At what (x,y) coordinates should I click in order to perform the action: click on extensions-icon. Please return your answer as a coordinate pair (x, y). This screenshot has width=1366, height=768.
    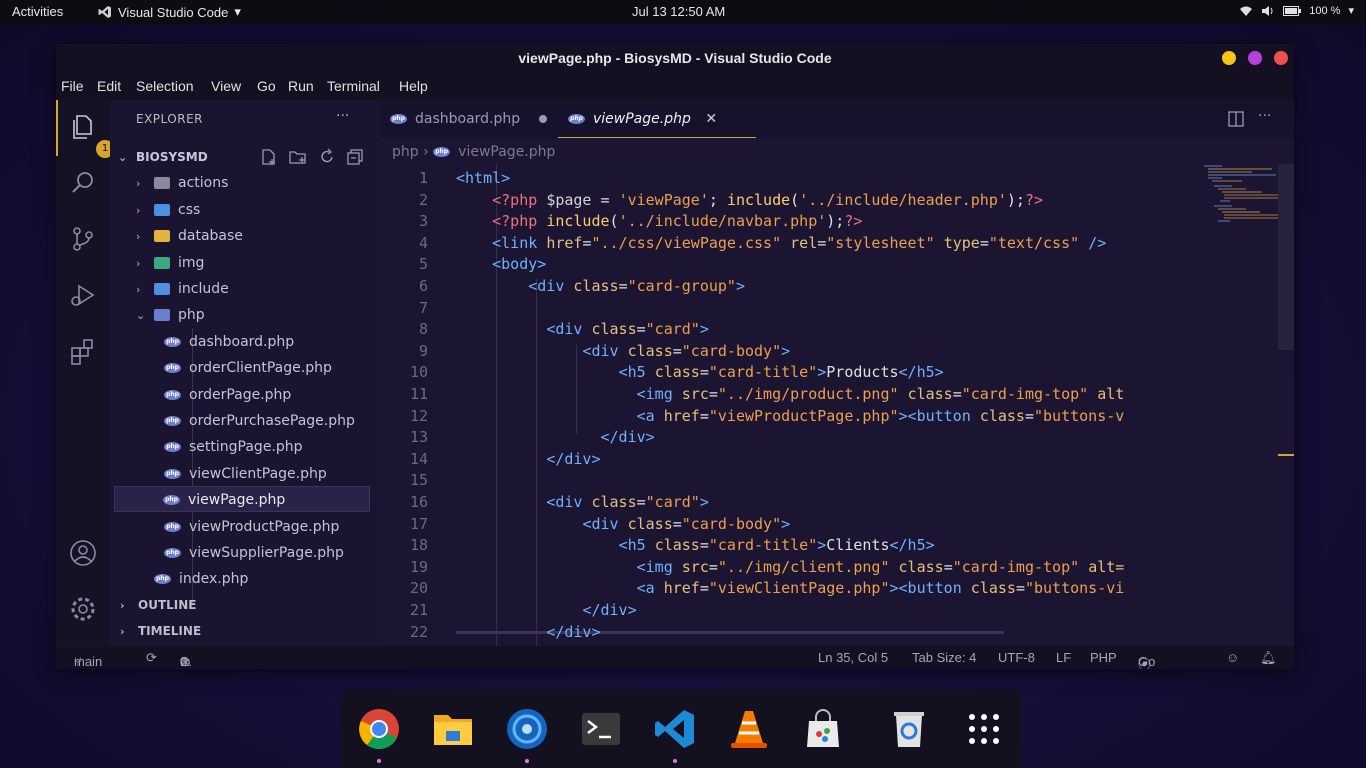
    Looking at the image, I should click on (83, 351).